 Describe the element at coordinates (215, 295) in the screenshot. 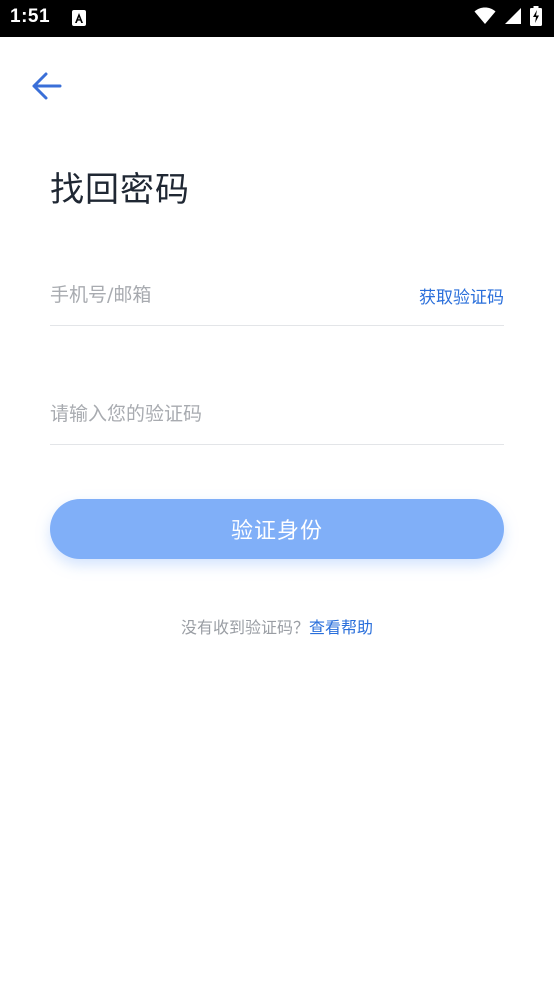

I see `account-input` at that location.